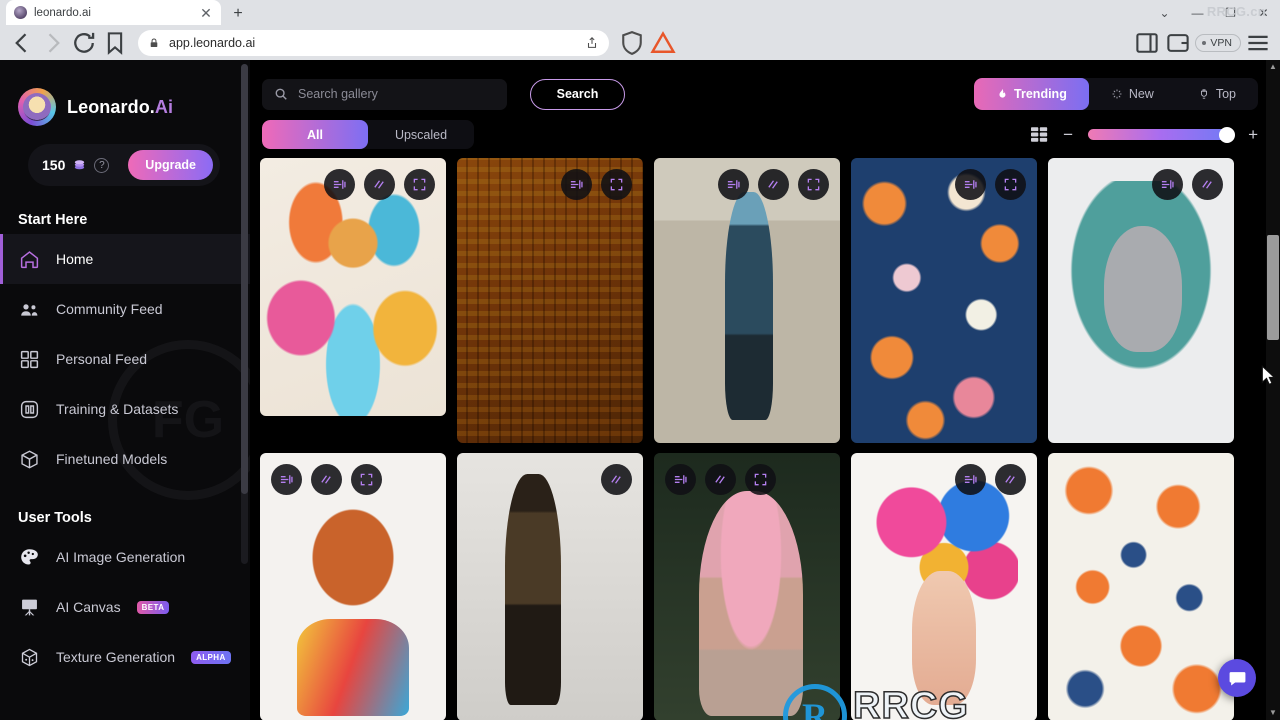 The width and height of the screenshot is (1280, 720). I want to click on brave-shields-icon, so click(632, 43).